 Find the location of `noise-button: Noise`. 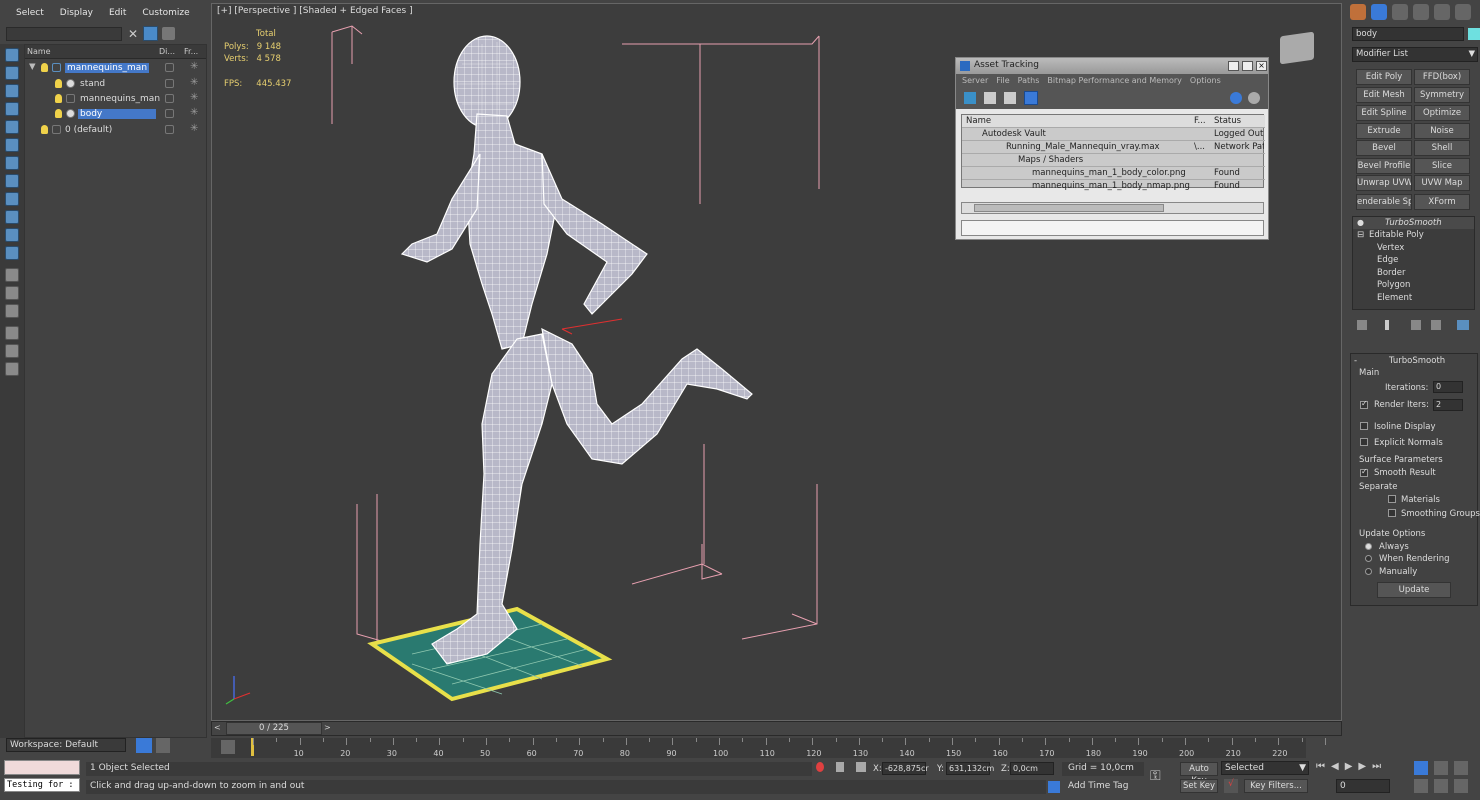

noise-button: Noise is located at coordinates (1442, 131).